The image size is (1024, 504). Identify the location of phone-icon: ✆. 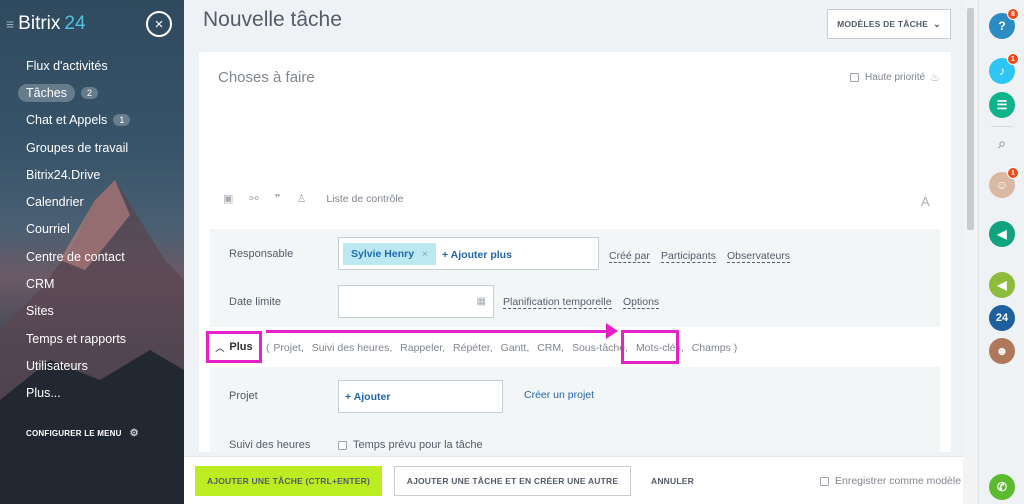
(1002, 487).